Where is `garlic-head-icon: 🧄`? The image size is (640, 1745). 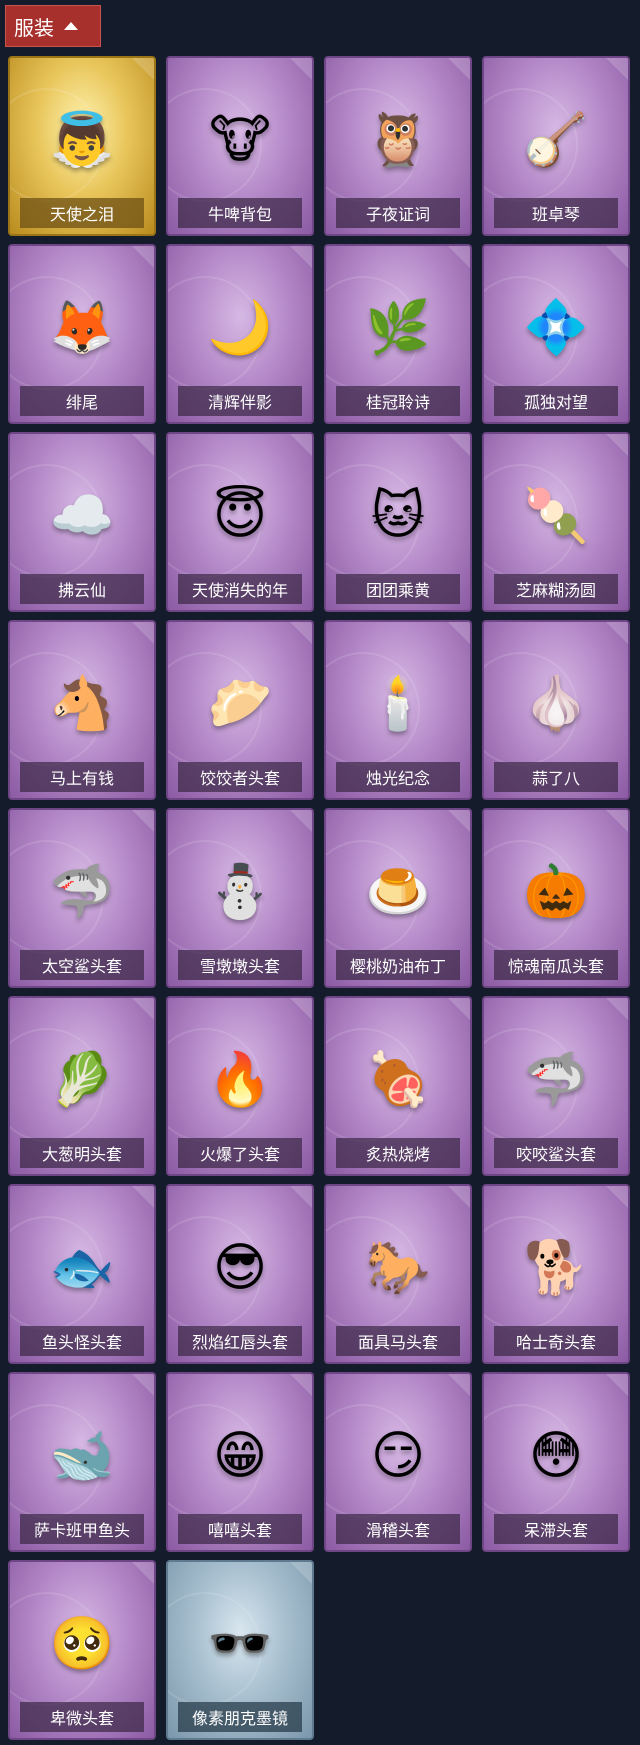
garlic-head-icon: 🧄 is located at coordinates (556, 704).